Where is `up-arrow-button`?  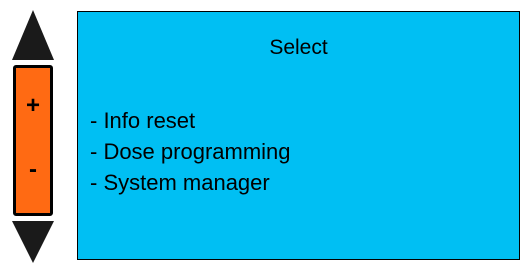
up-arrow-button is located at coordinates (33, 35).